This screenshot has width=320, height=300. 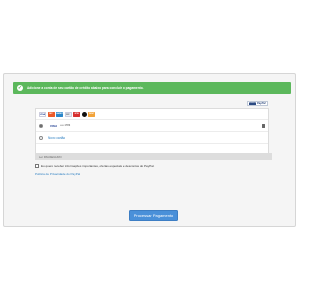 I want to click on new-card-radio, so click(x=41, y=137).